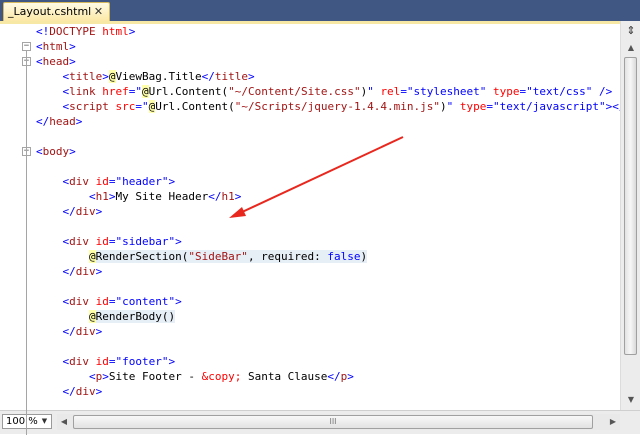  Describe the element at coordinates (294, 91) in the screenshot. I see `code-token: "~/Content/Site.css"` at that location.